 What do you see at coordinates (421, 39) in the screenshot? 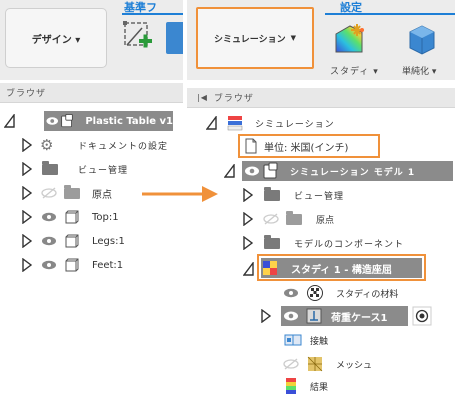
I see `simplify-icon` at bounding box center [421, 39].